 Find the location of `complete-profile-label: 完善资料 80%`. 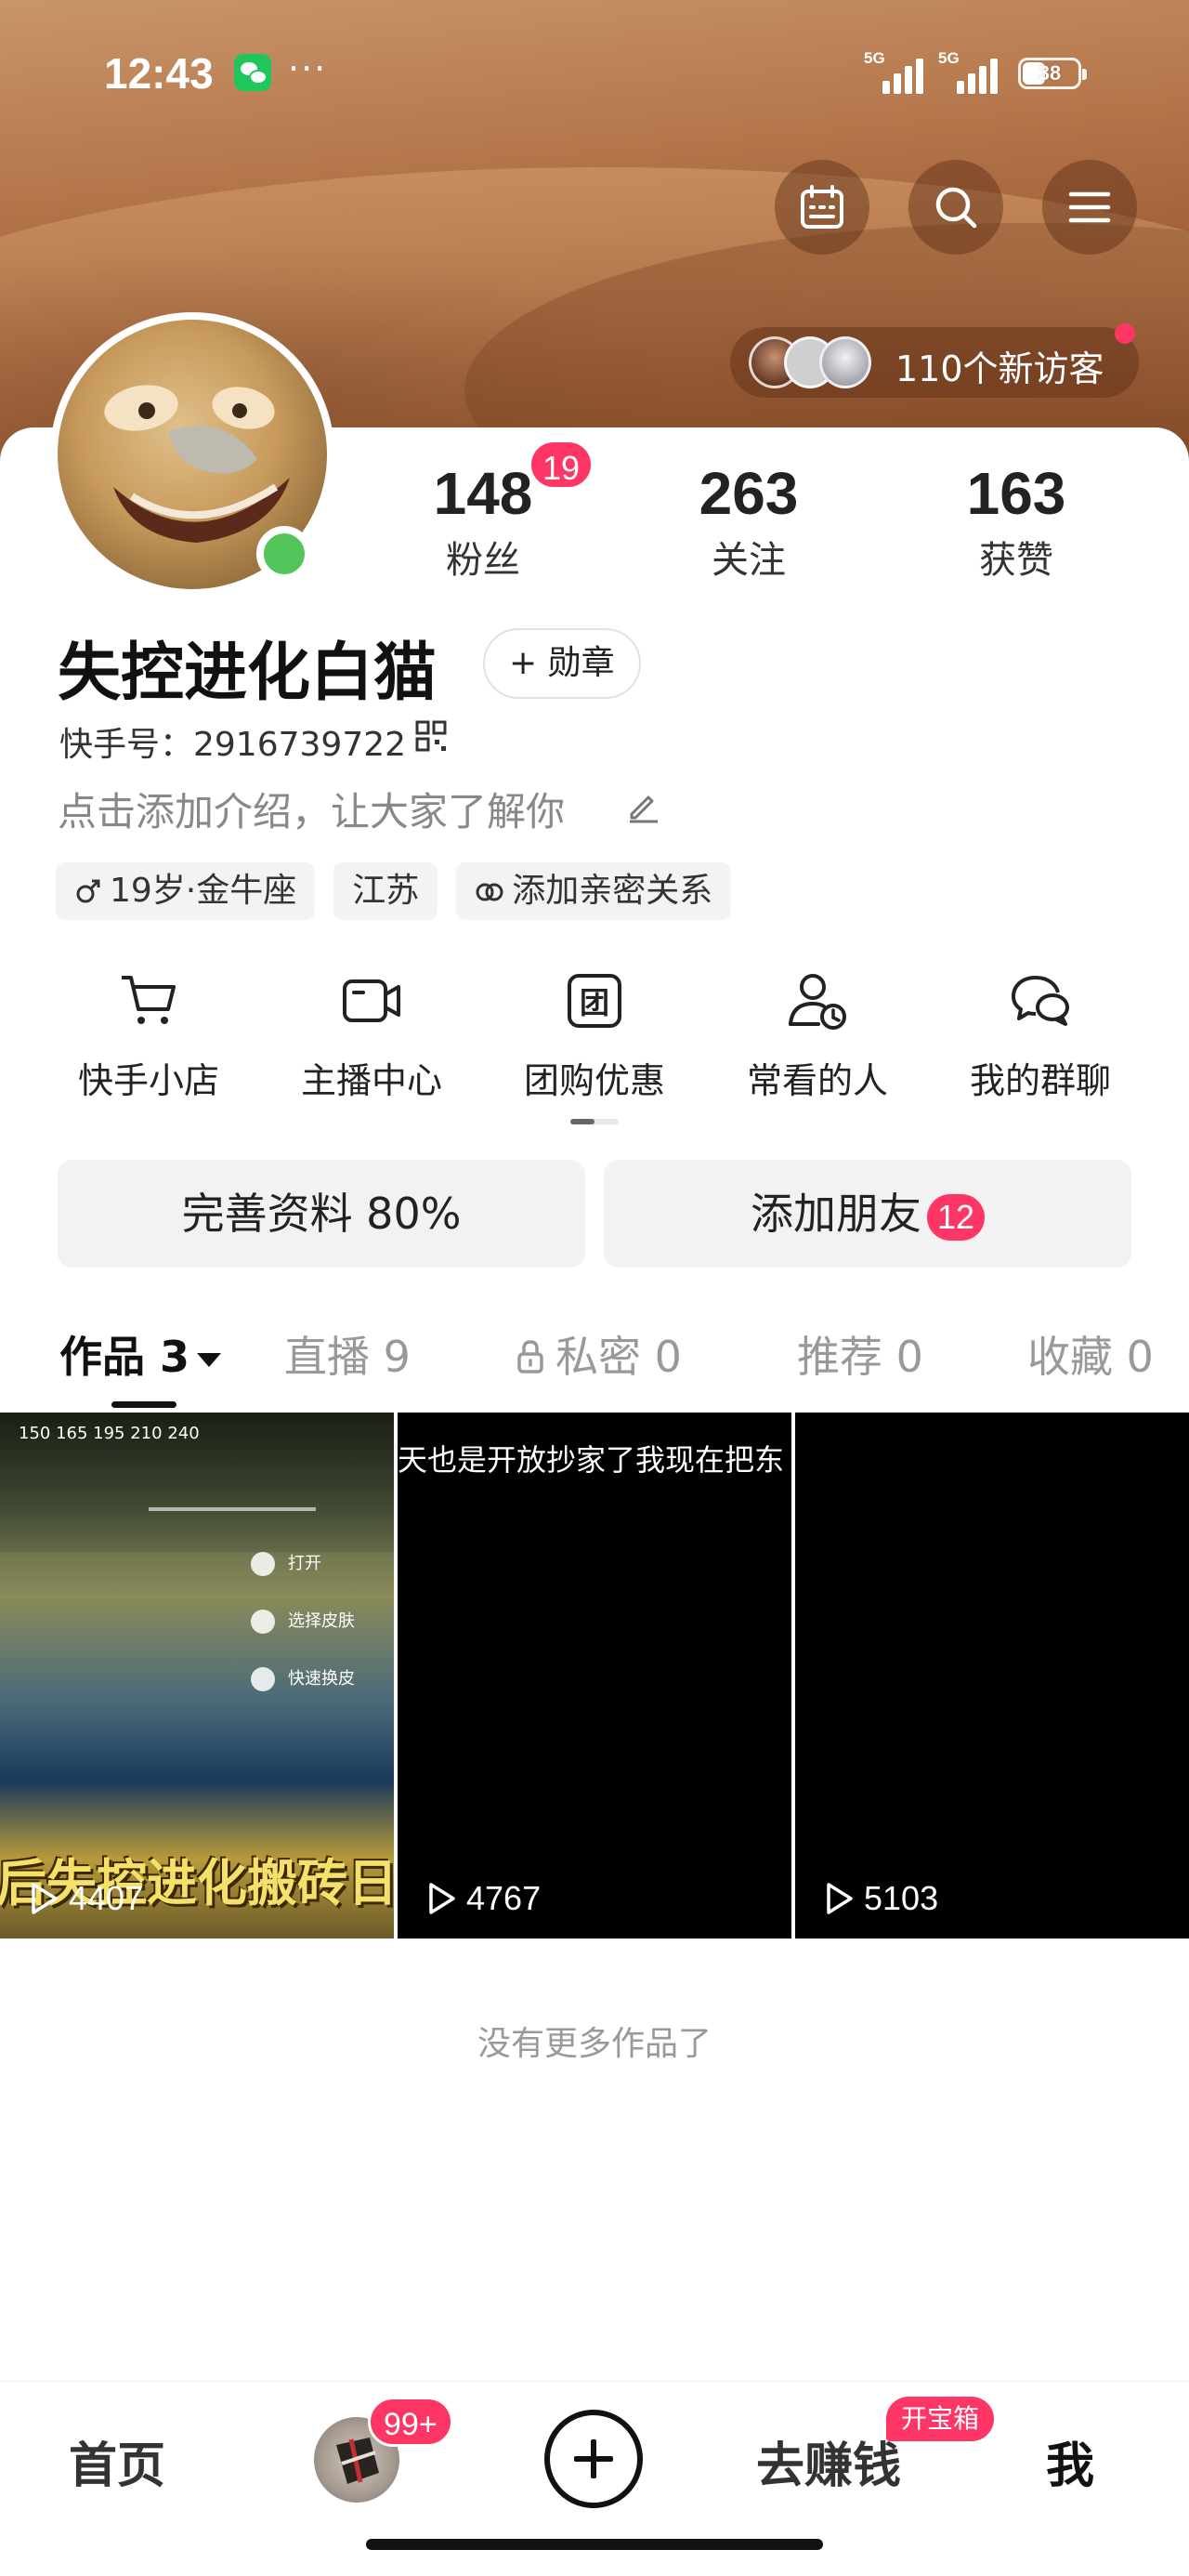

complete-profile-label: 完善资料 80% is located at coordinates (321, 1214).